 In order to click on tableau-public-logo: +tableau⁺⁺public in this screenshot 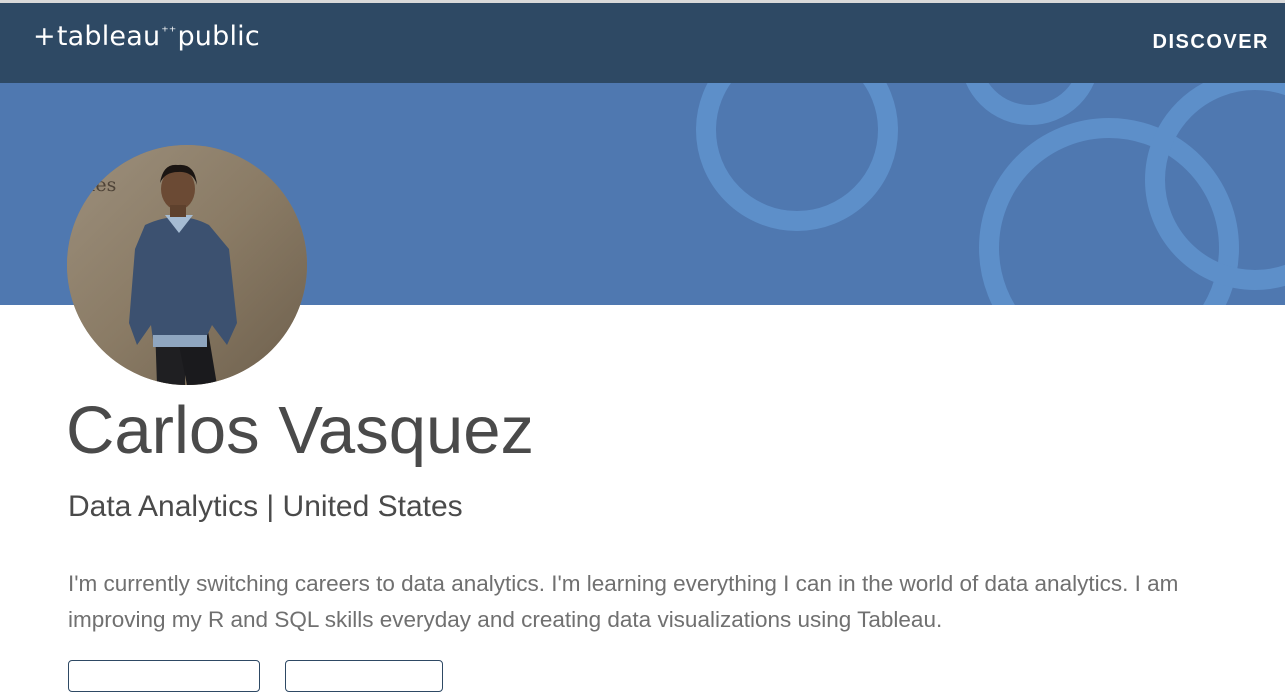, I will do `click(146, 36)`.